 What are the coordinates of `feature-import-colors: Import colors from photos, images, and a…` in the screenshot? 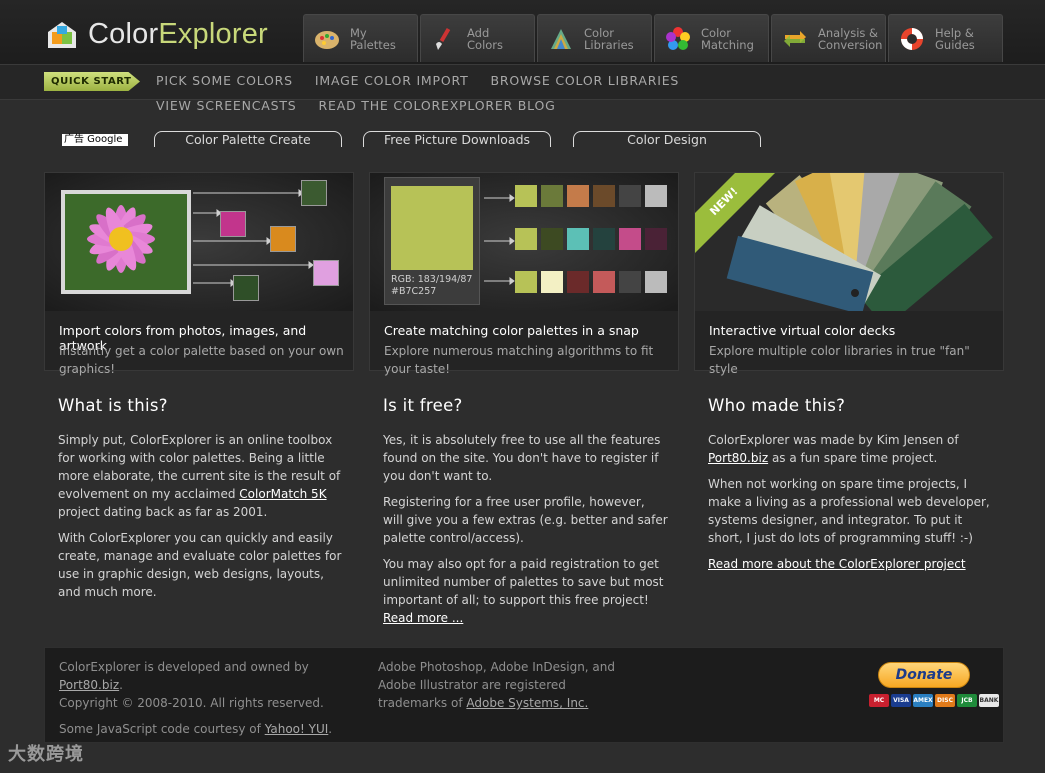 It's located at (199, 274).